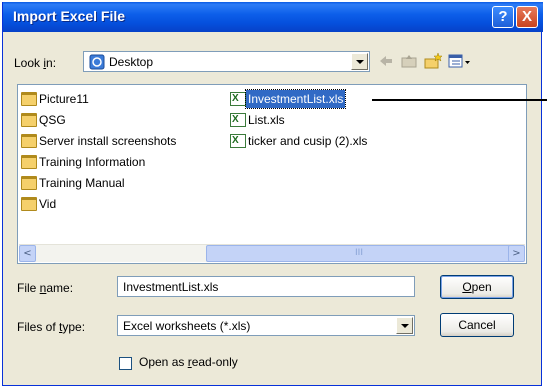  I want to click on item-label: List.xls, so click(266, 120).